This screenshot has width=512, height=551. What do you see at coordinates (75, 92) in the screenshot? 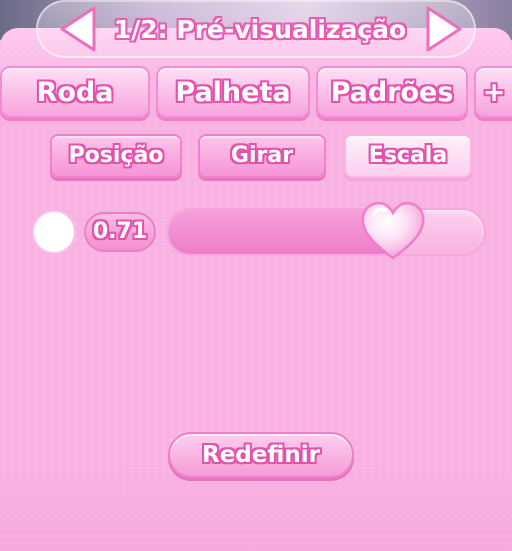
I see `tab-roda: Roda` at bounding box center [75, 92].